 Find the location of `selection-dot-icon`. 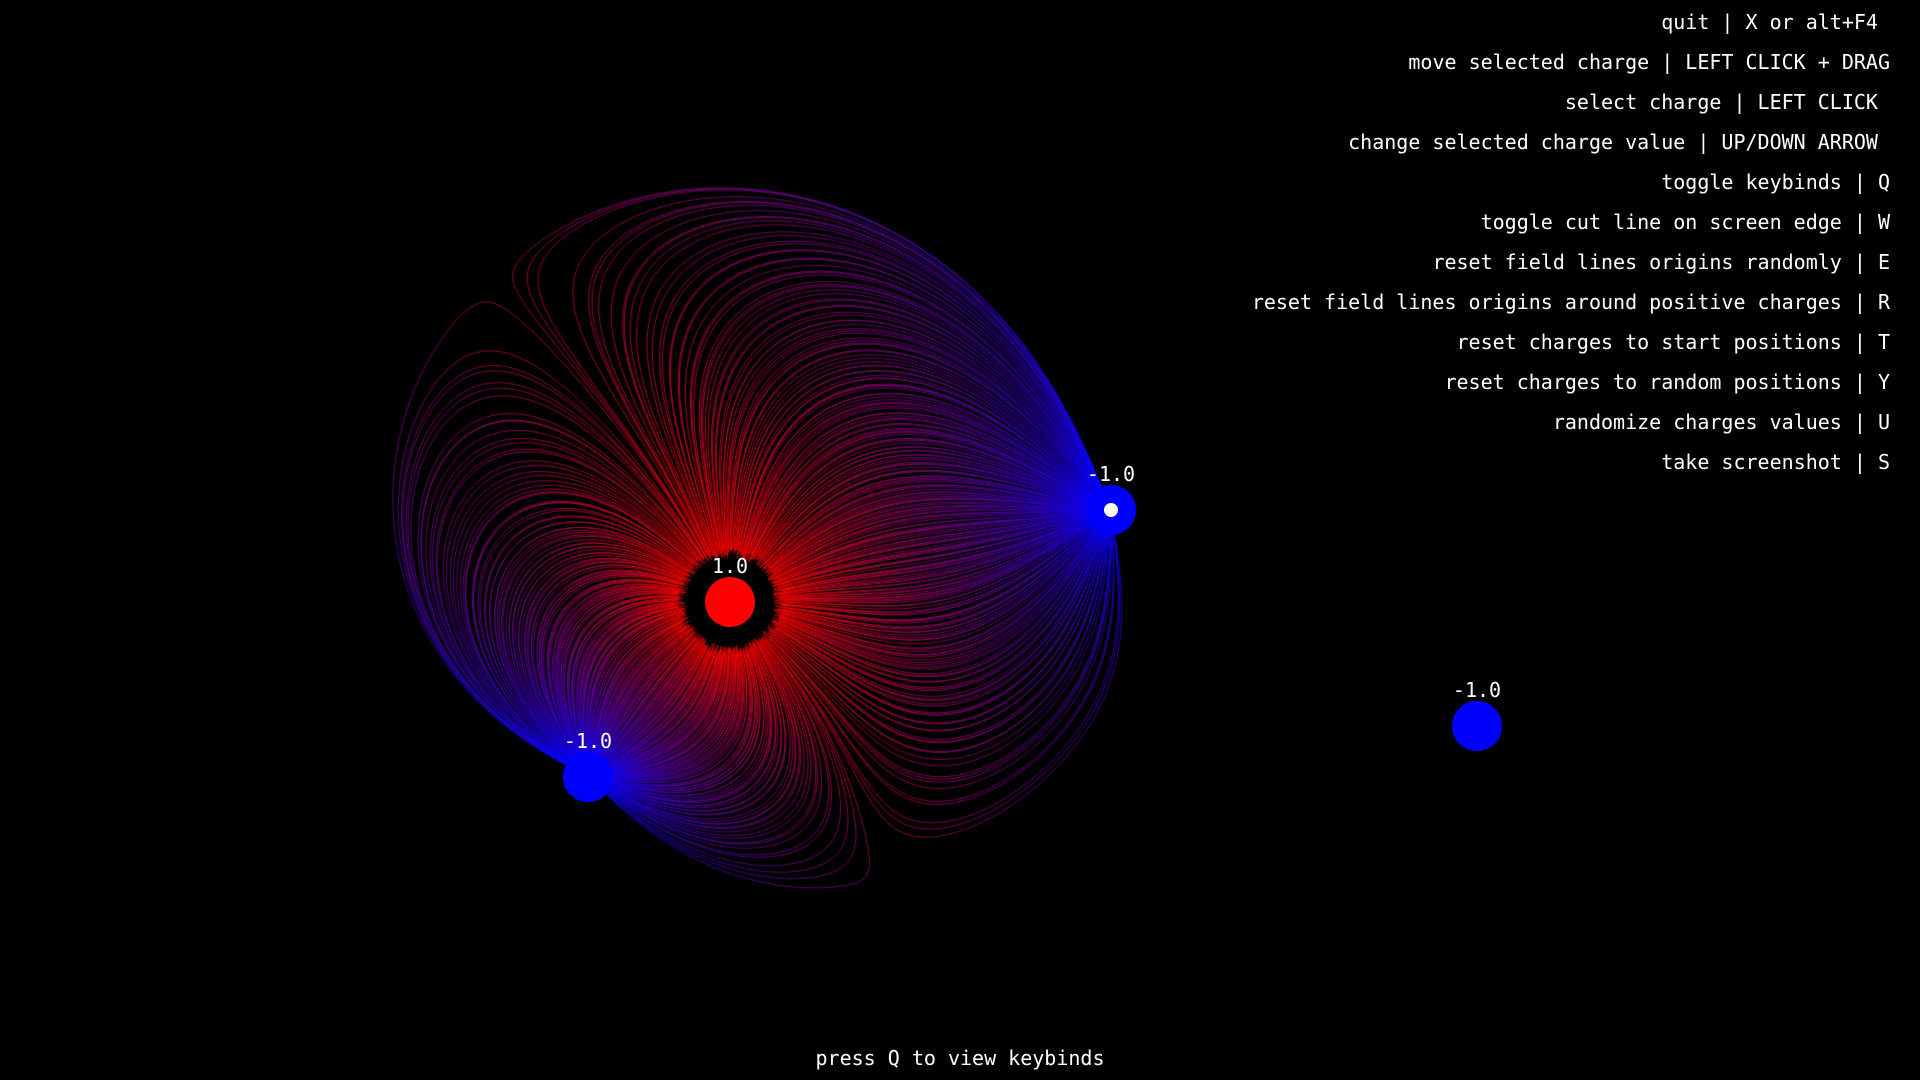

selection-dot-icon is located at coordinates (1111, 510).